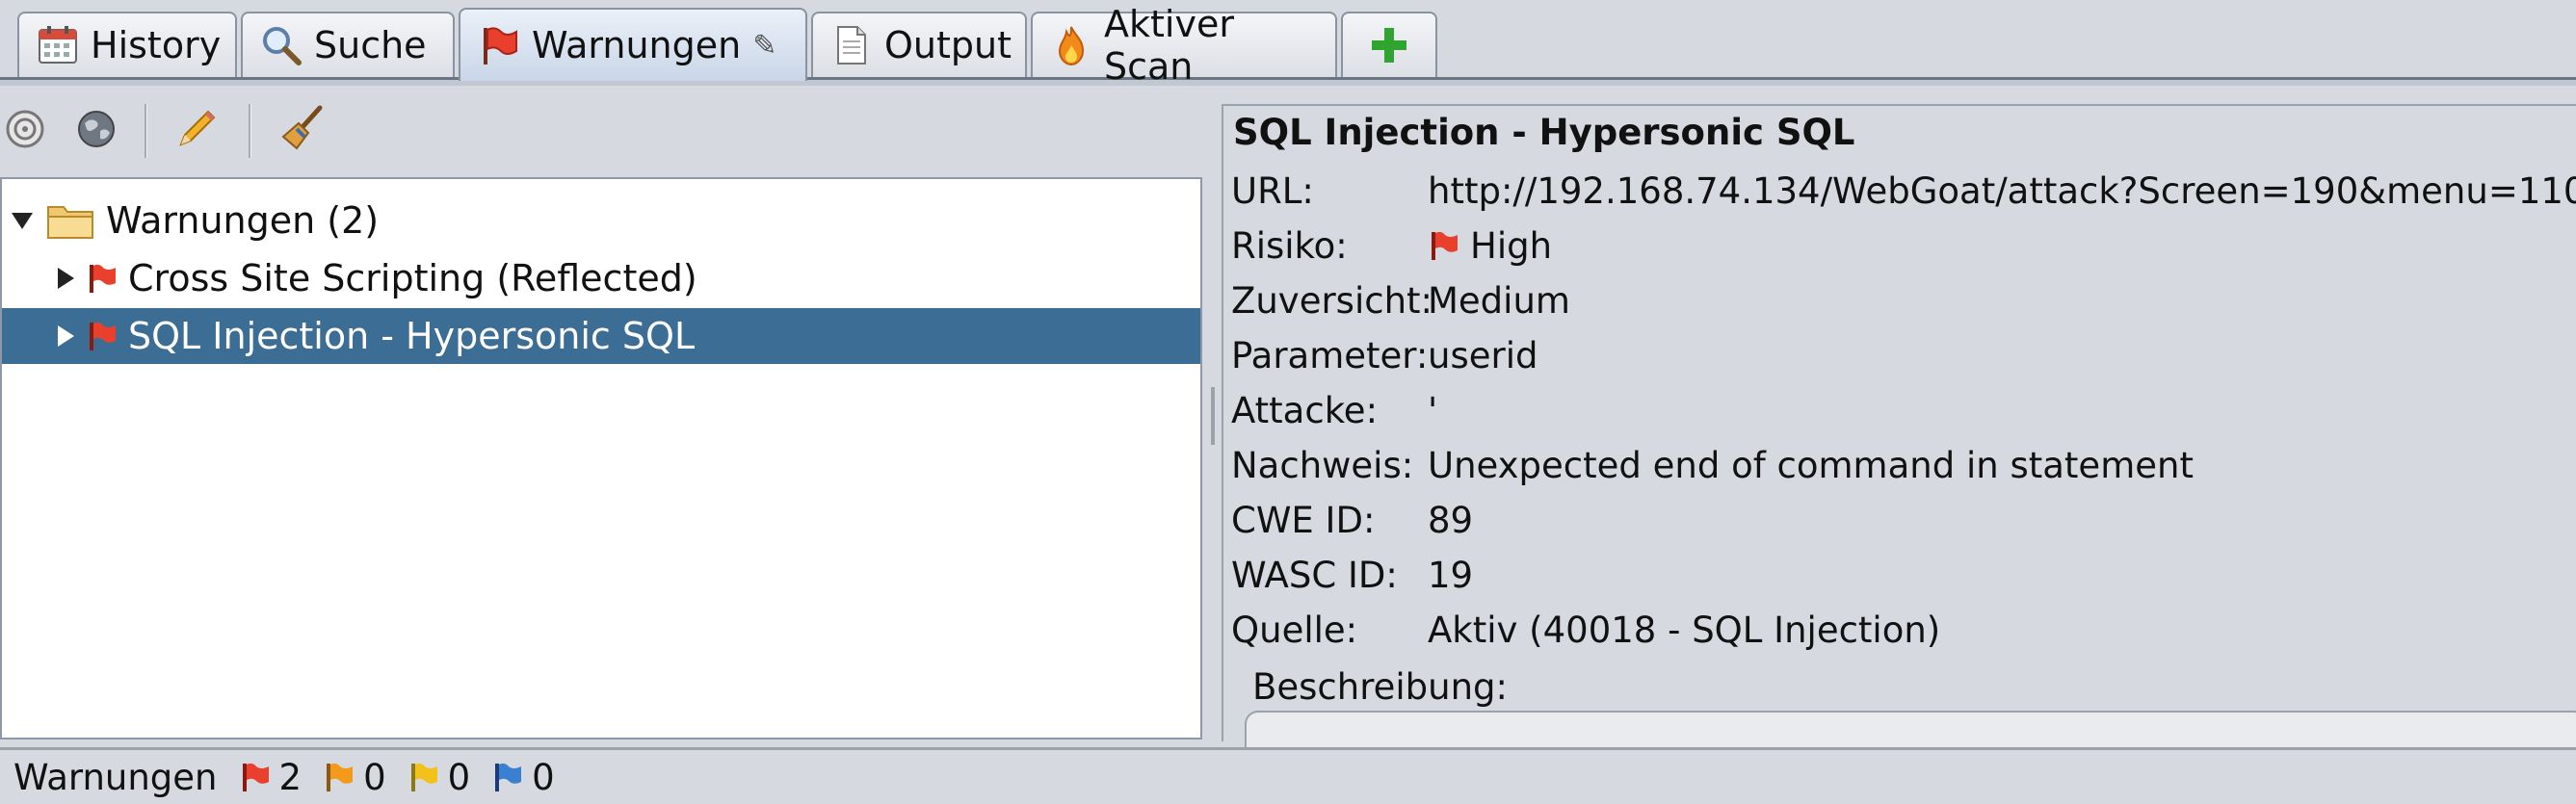  I want to click on detail-label: CWE ID:, so click(1303, 520).